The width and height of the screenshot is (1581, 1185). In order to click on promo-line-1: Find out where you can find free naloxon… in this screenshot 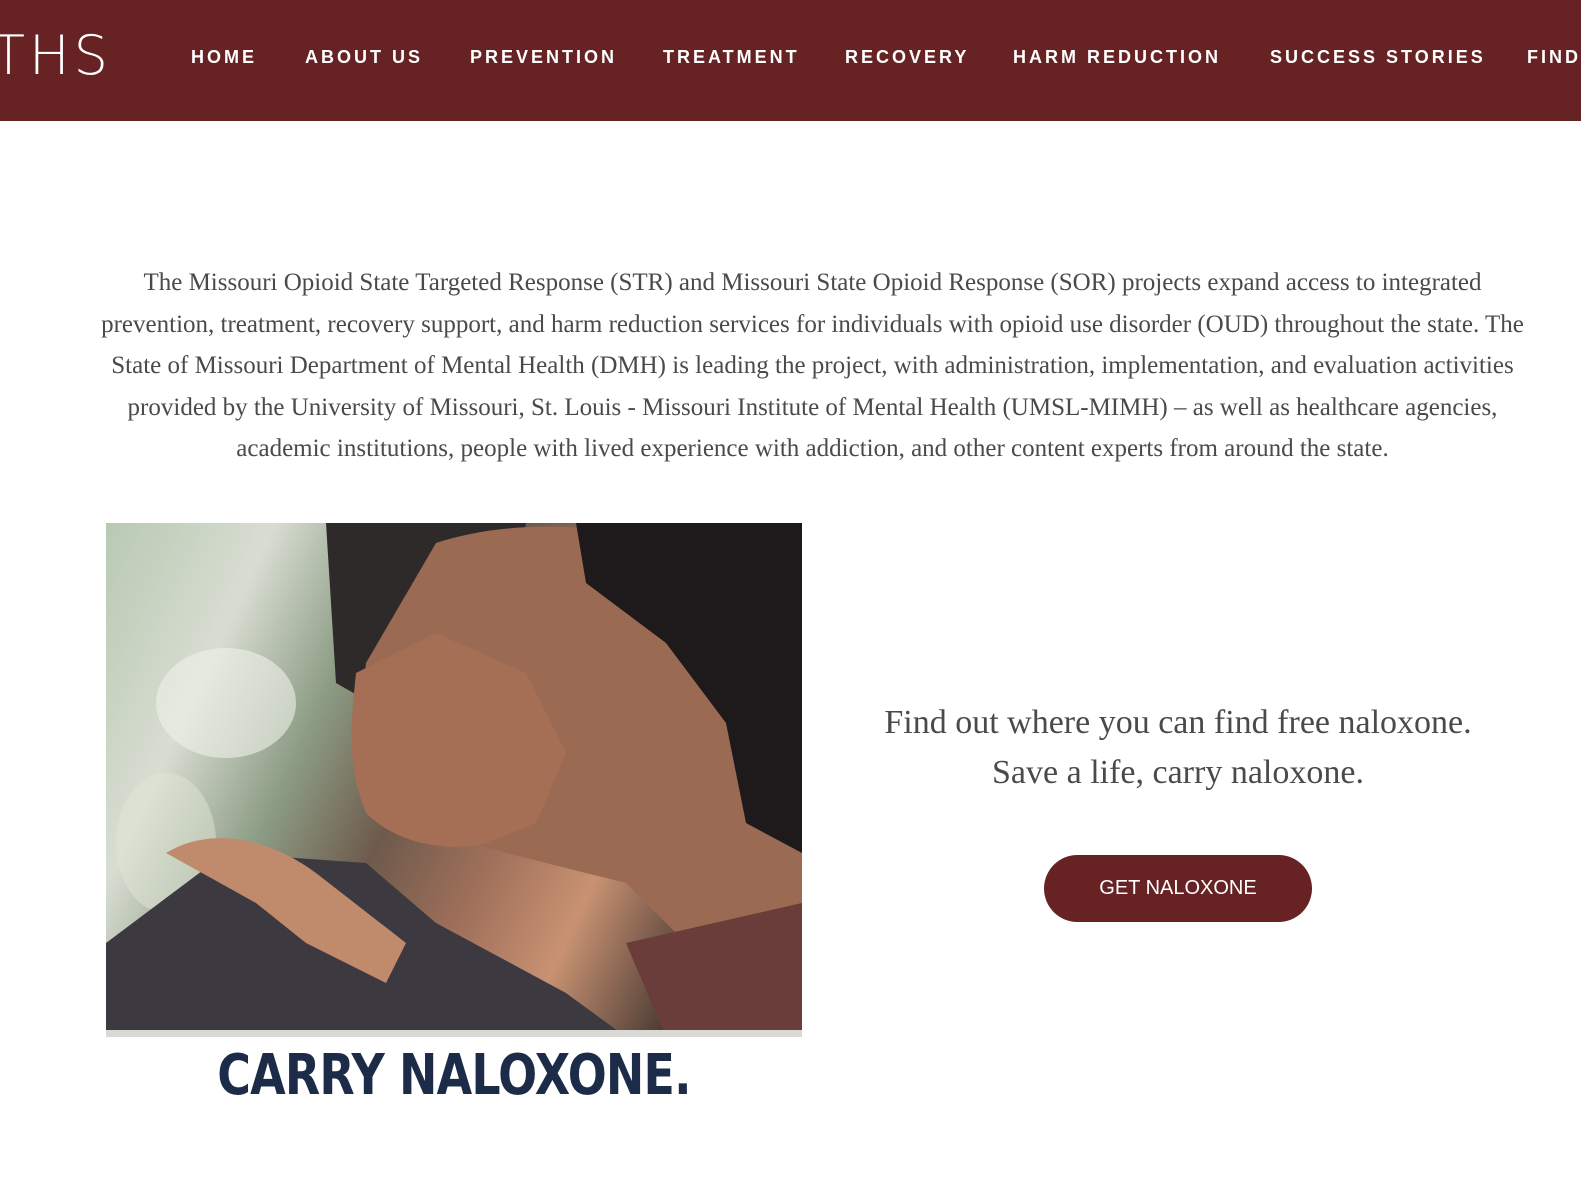, I will do `click(1178, 722)`.